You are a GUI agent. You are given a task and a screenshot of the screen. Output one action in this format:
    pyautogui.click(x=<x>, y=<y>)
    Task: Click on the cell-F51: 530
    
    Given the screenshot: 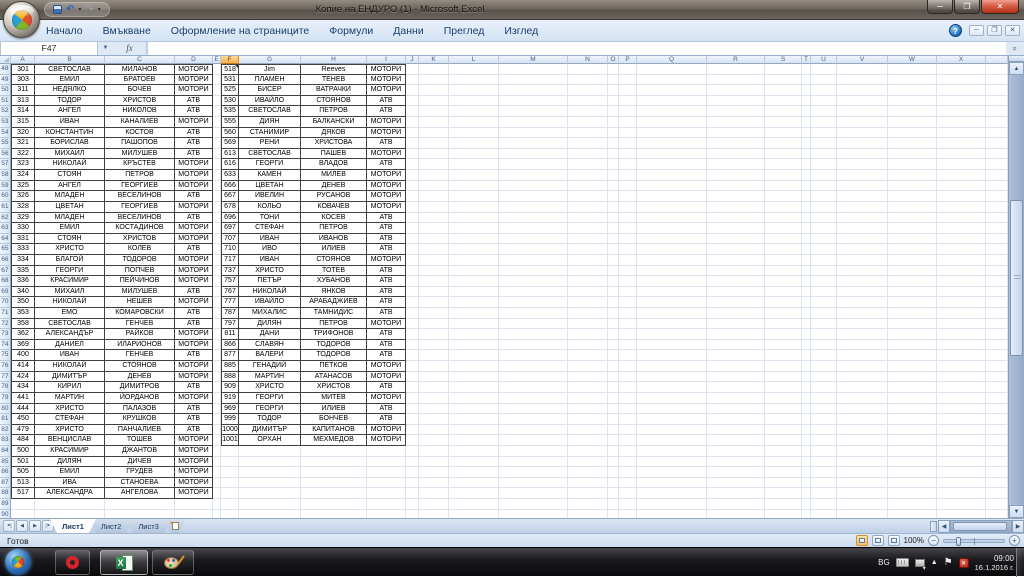 What is the action you would take?
    pyautogui.click(x=230, y=101)
    